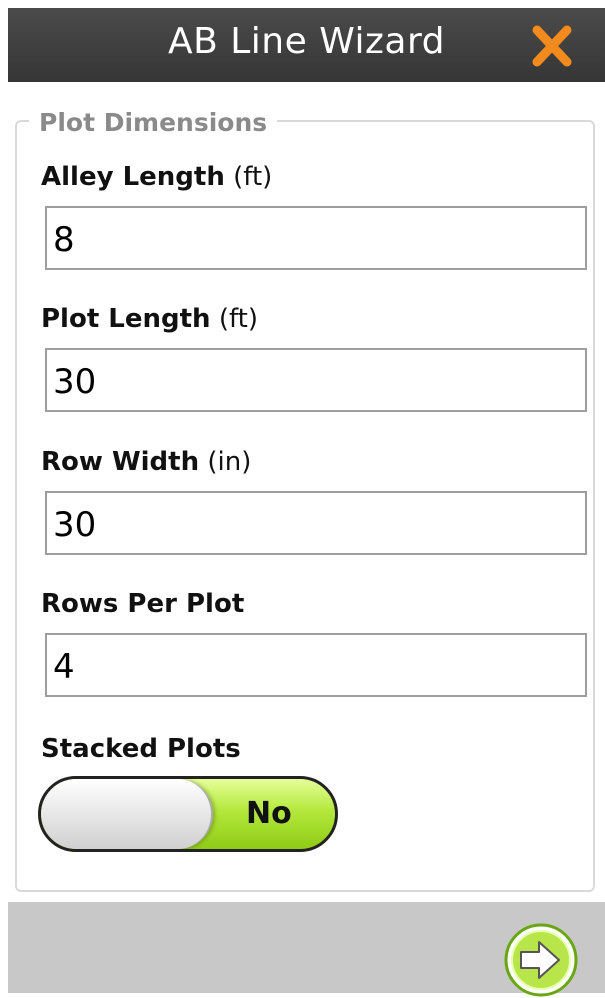 This screenshot has width=605, height=998. What do you see at coordinates (146, 462) in the screenshot?
I see `row-width-label: Row Width (in)` at bounding box center [146, 462].